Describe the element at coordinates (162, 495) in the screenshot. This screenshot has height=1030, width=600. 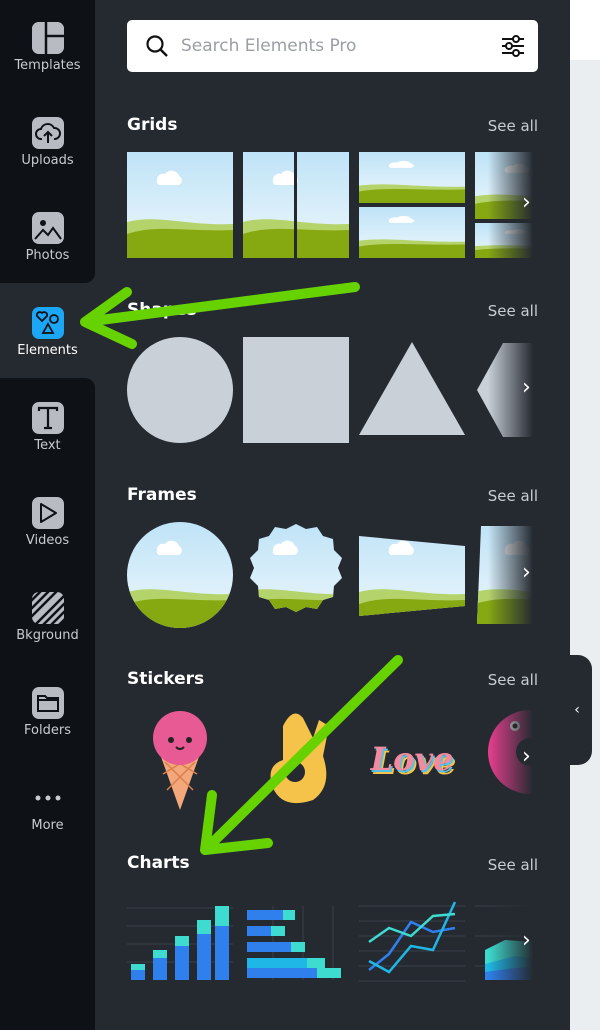
I see `section-title-frames: Frames` at that location.